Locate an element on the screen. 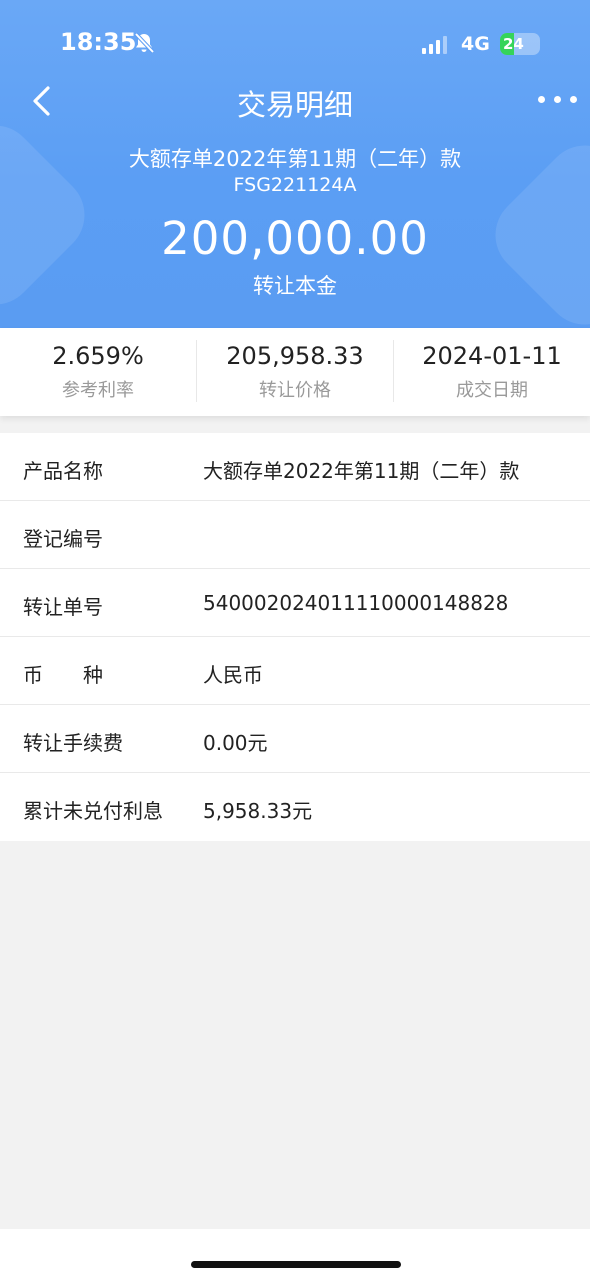 This screenshot has height=1280, width=590. detail-row-transfer-order-number: 转让单号 540002024011110000148828 is located at coordinates (295, 603).